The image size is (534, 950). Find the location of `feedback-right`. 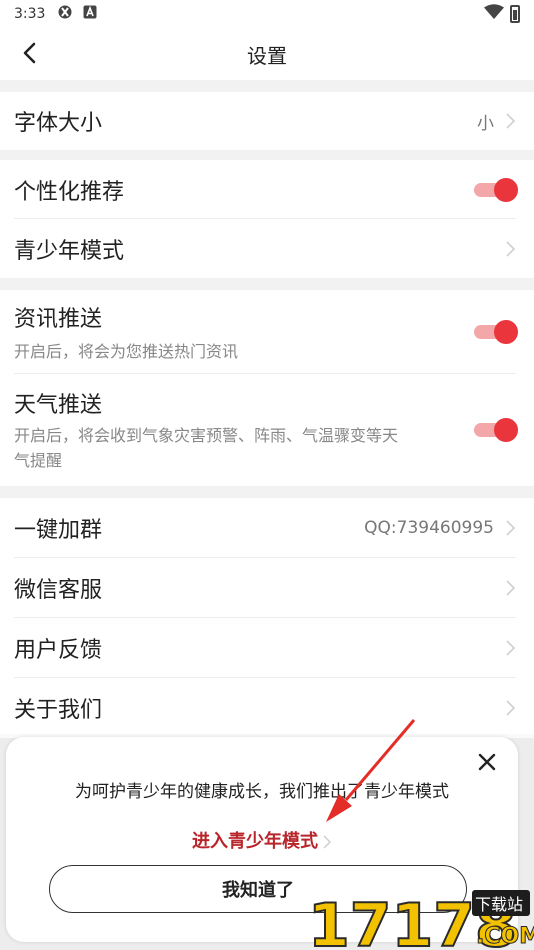

feedback-right is located at coordinates (510, 648).